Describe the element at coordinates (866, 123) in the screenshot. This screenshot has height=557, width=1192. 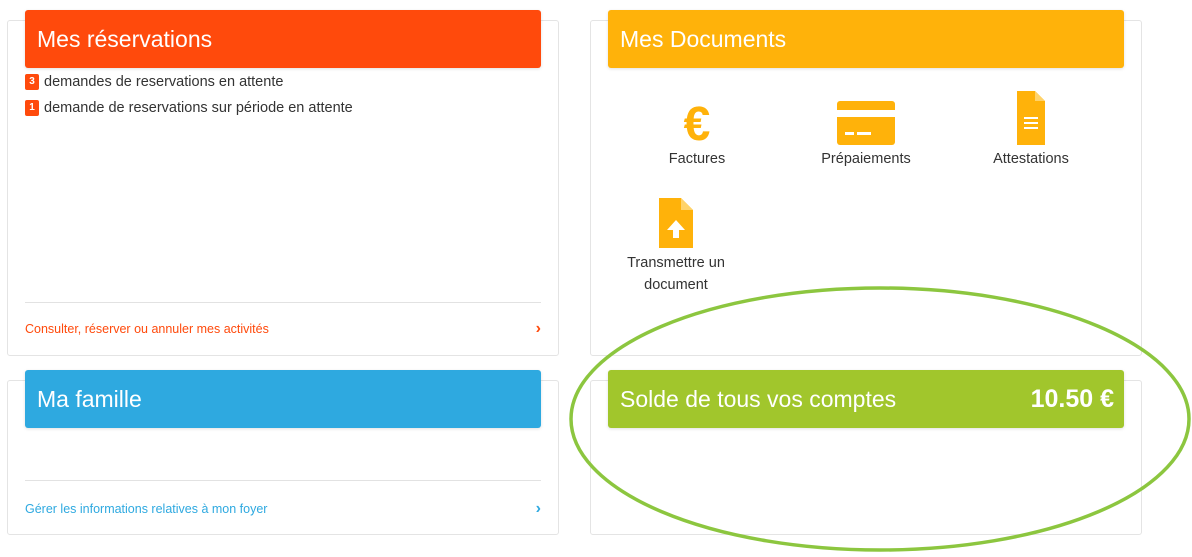
I see `credit-card-icon` at that location.